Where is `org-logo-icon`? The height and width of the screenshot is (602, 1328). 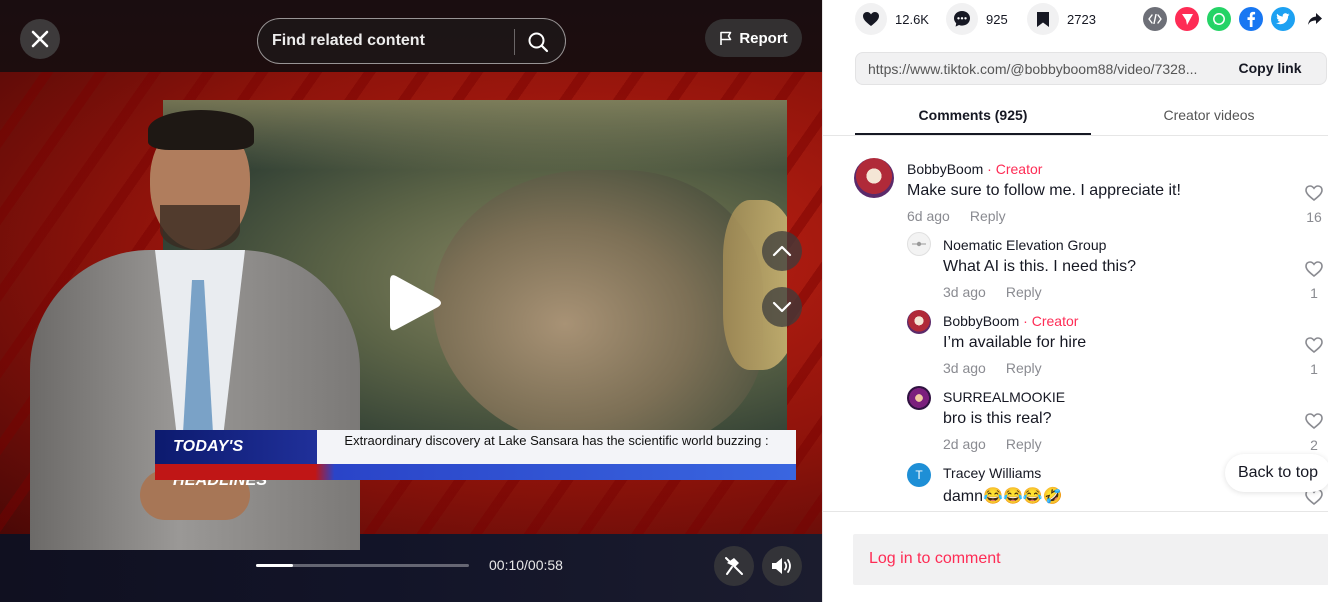 org-logo-icon is located at coordinates (919, 244).